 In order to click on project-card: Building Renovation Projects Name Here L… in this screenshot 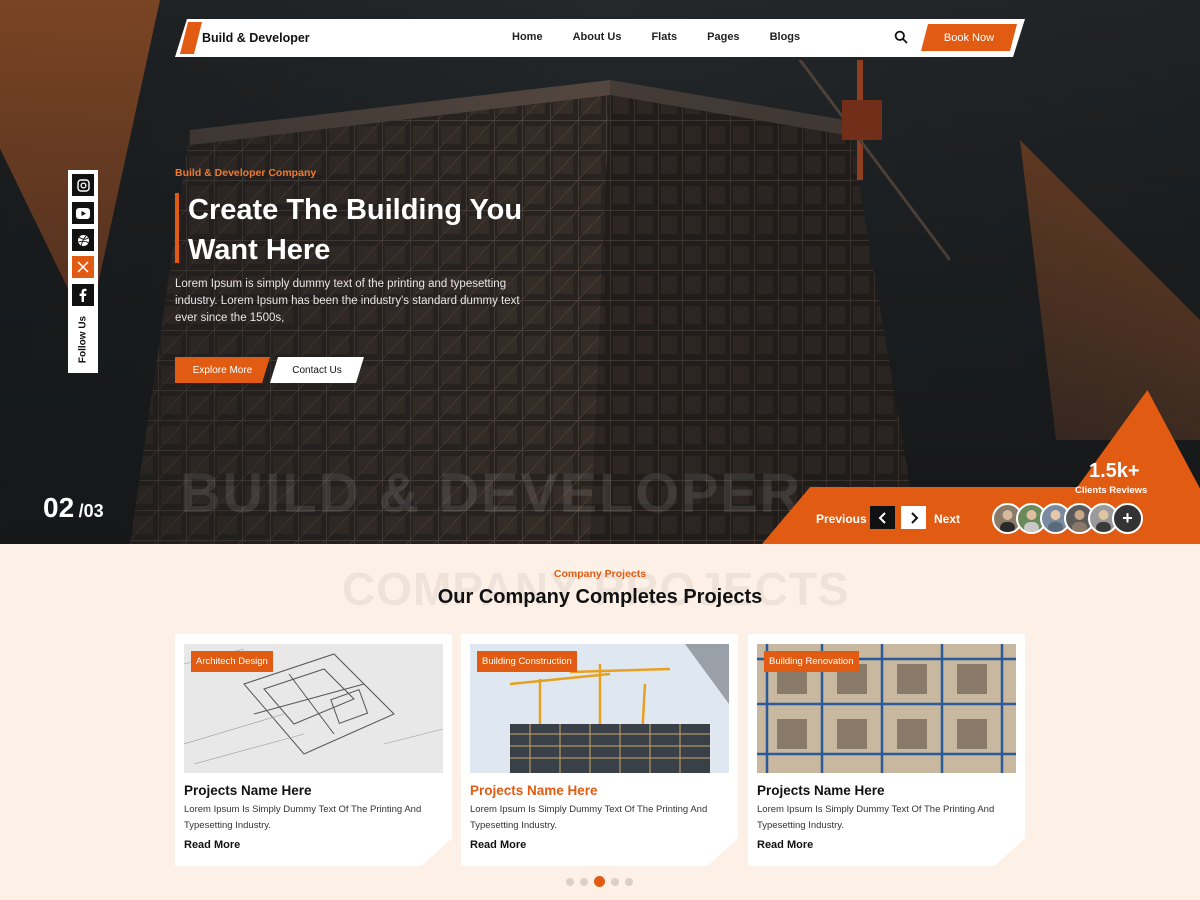, I will do `click(886, 750)`.